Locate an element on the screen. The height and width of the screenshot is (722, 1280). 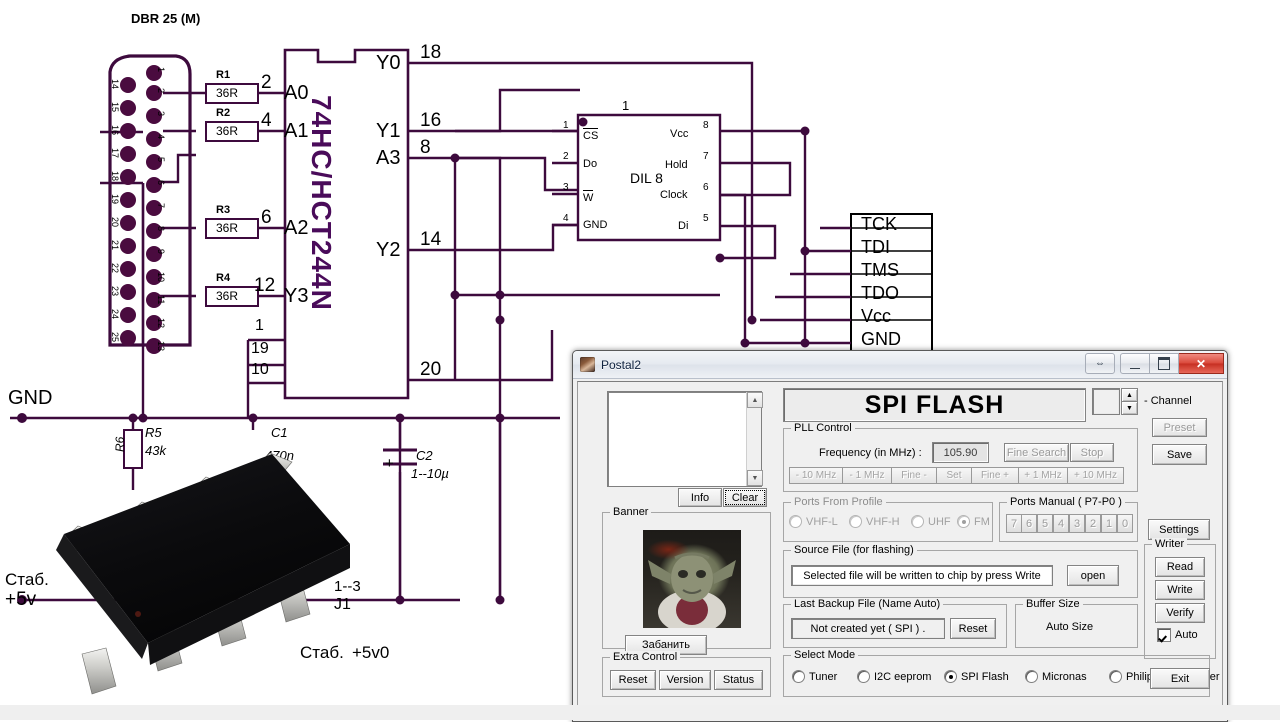
select-mode-group-label: Select Mode is located at coordinates (825, 655).